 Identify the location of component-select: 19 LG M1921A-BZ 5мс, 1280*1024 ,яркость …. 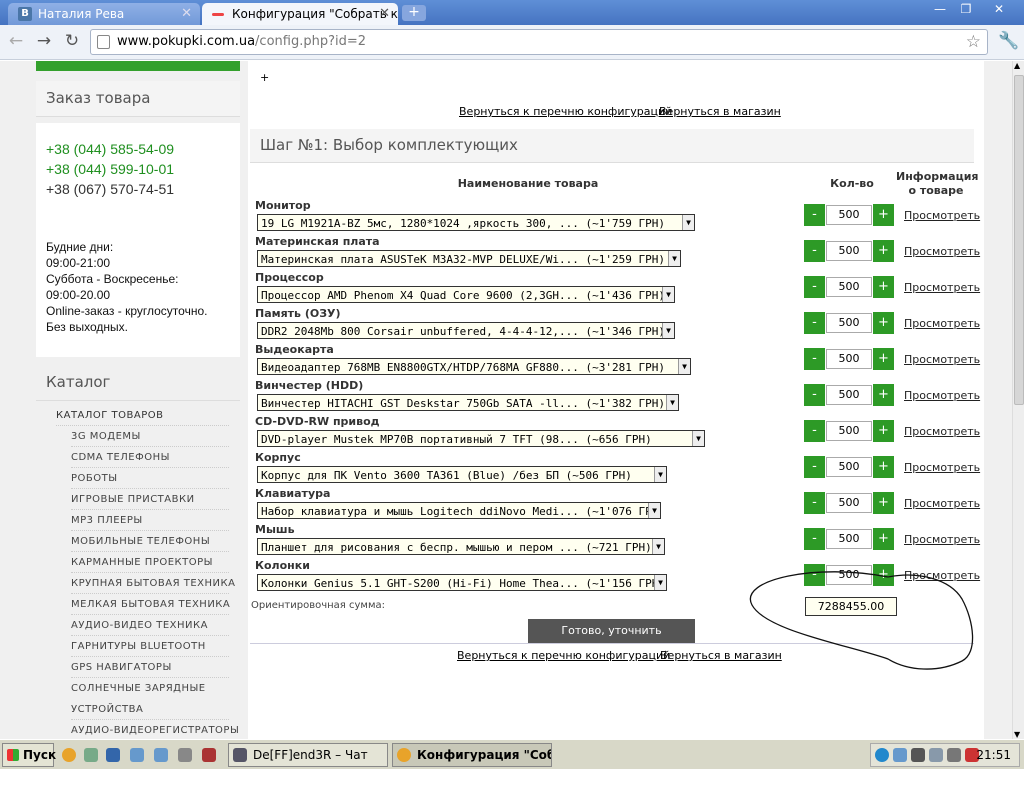
(476, 222).